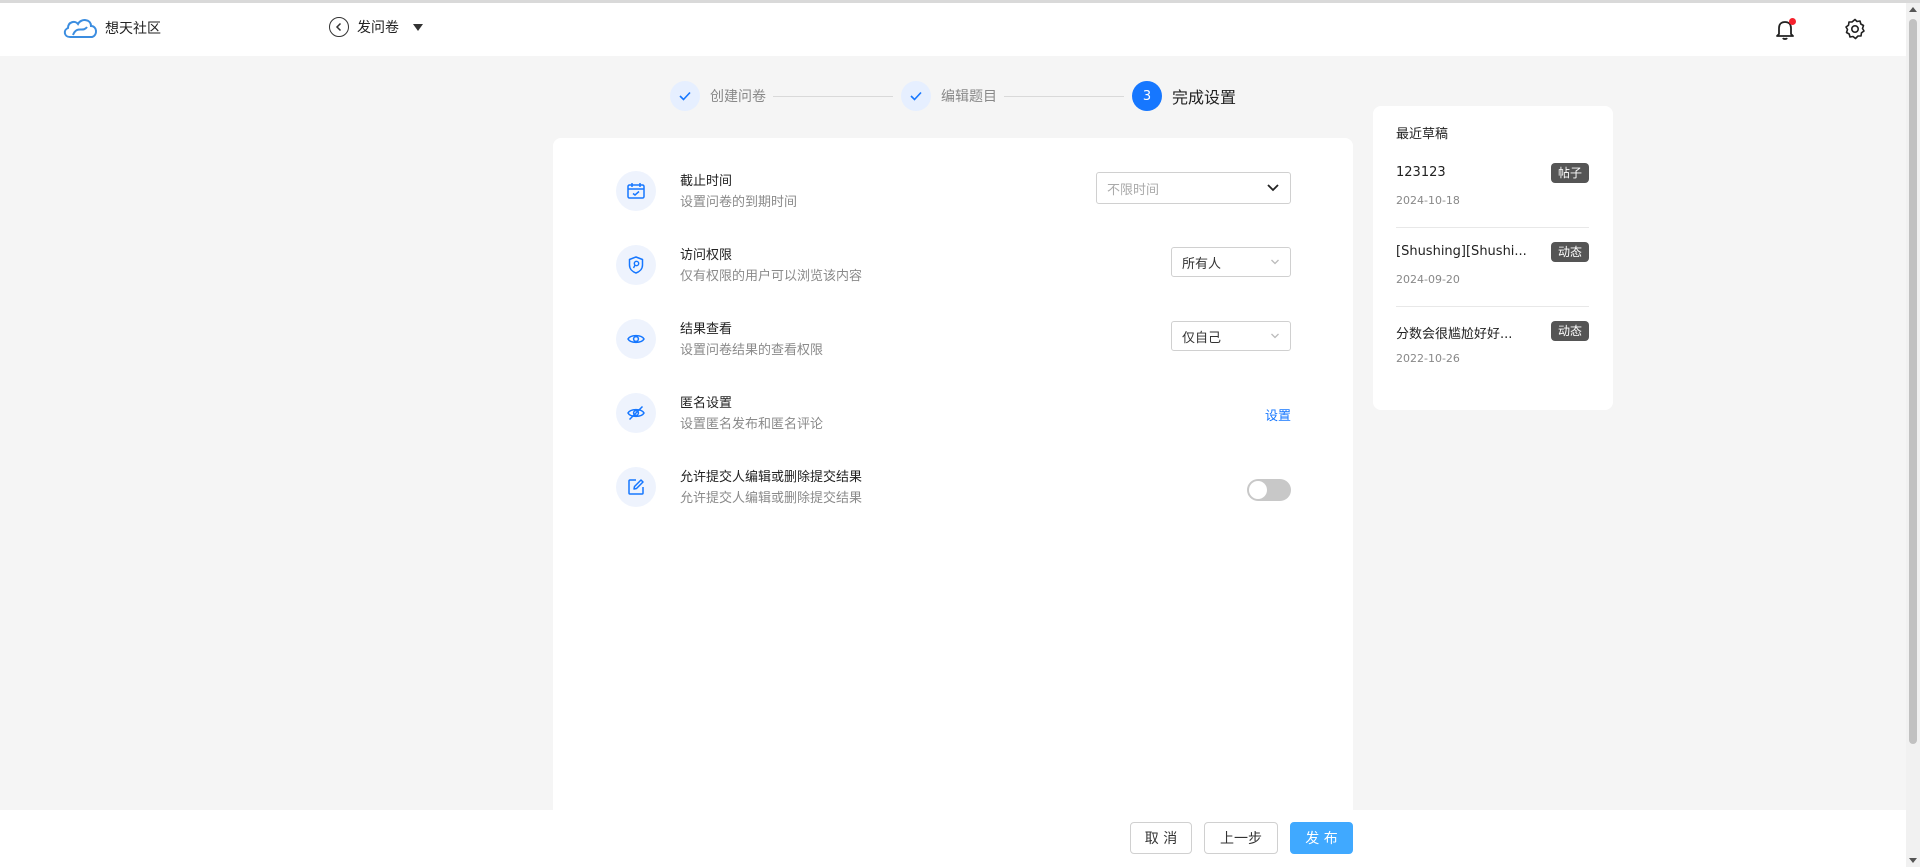 This screenshot has width=1920, height=867. What do you see at coordinates (1492, 278) in the screenshot?
I see `draft-item: [Shushing][Shushi... 动态 2024-09-20` at bounding box center [1492, 278].